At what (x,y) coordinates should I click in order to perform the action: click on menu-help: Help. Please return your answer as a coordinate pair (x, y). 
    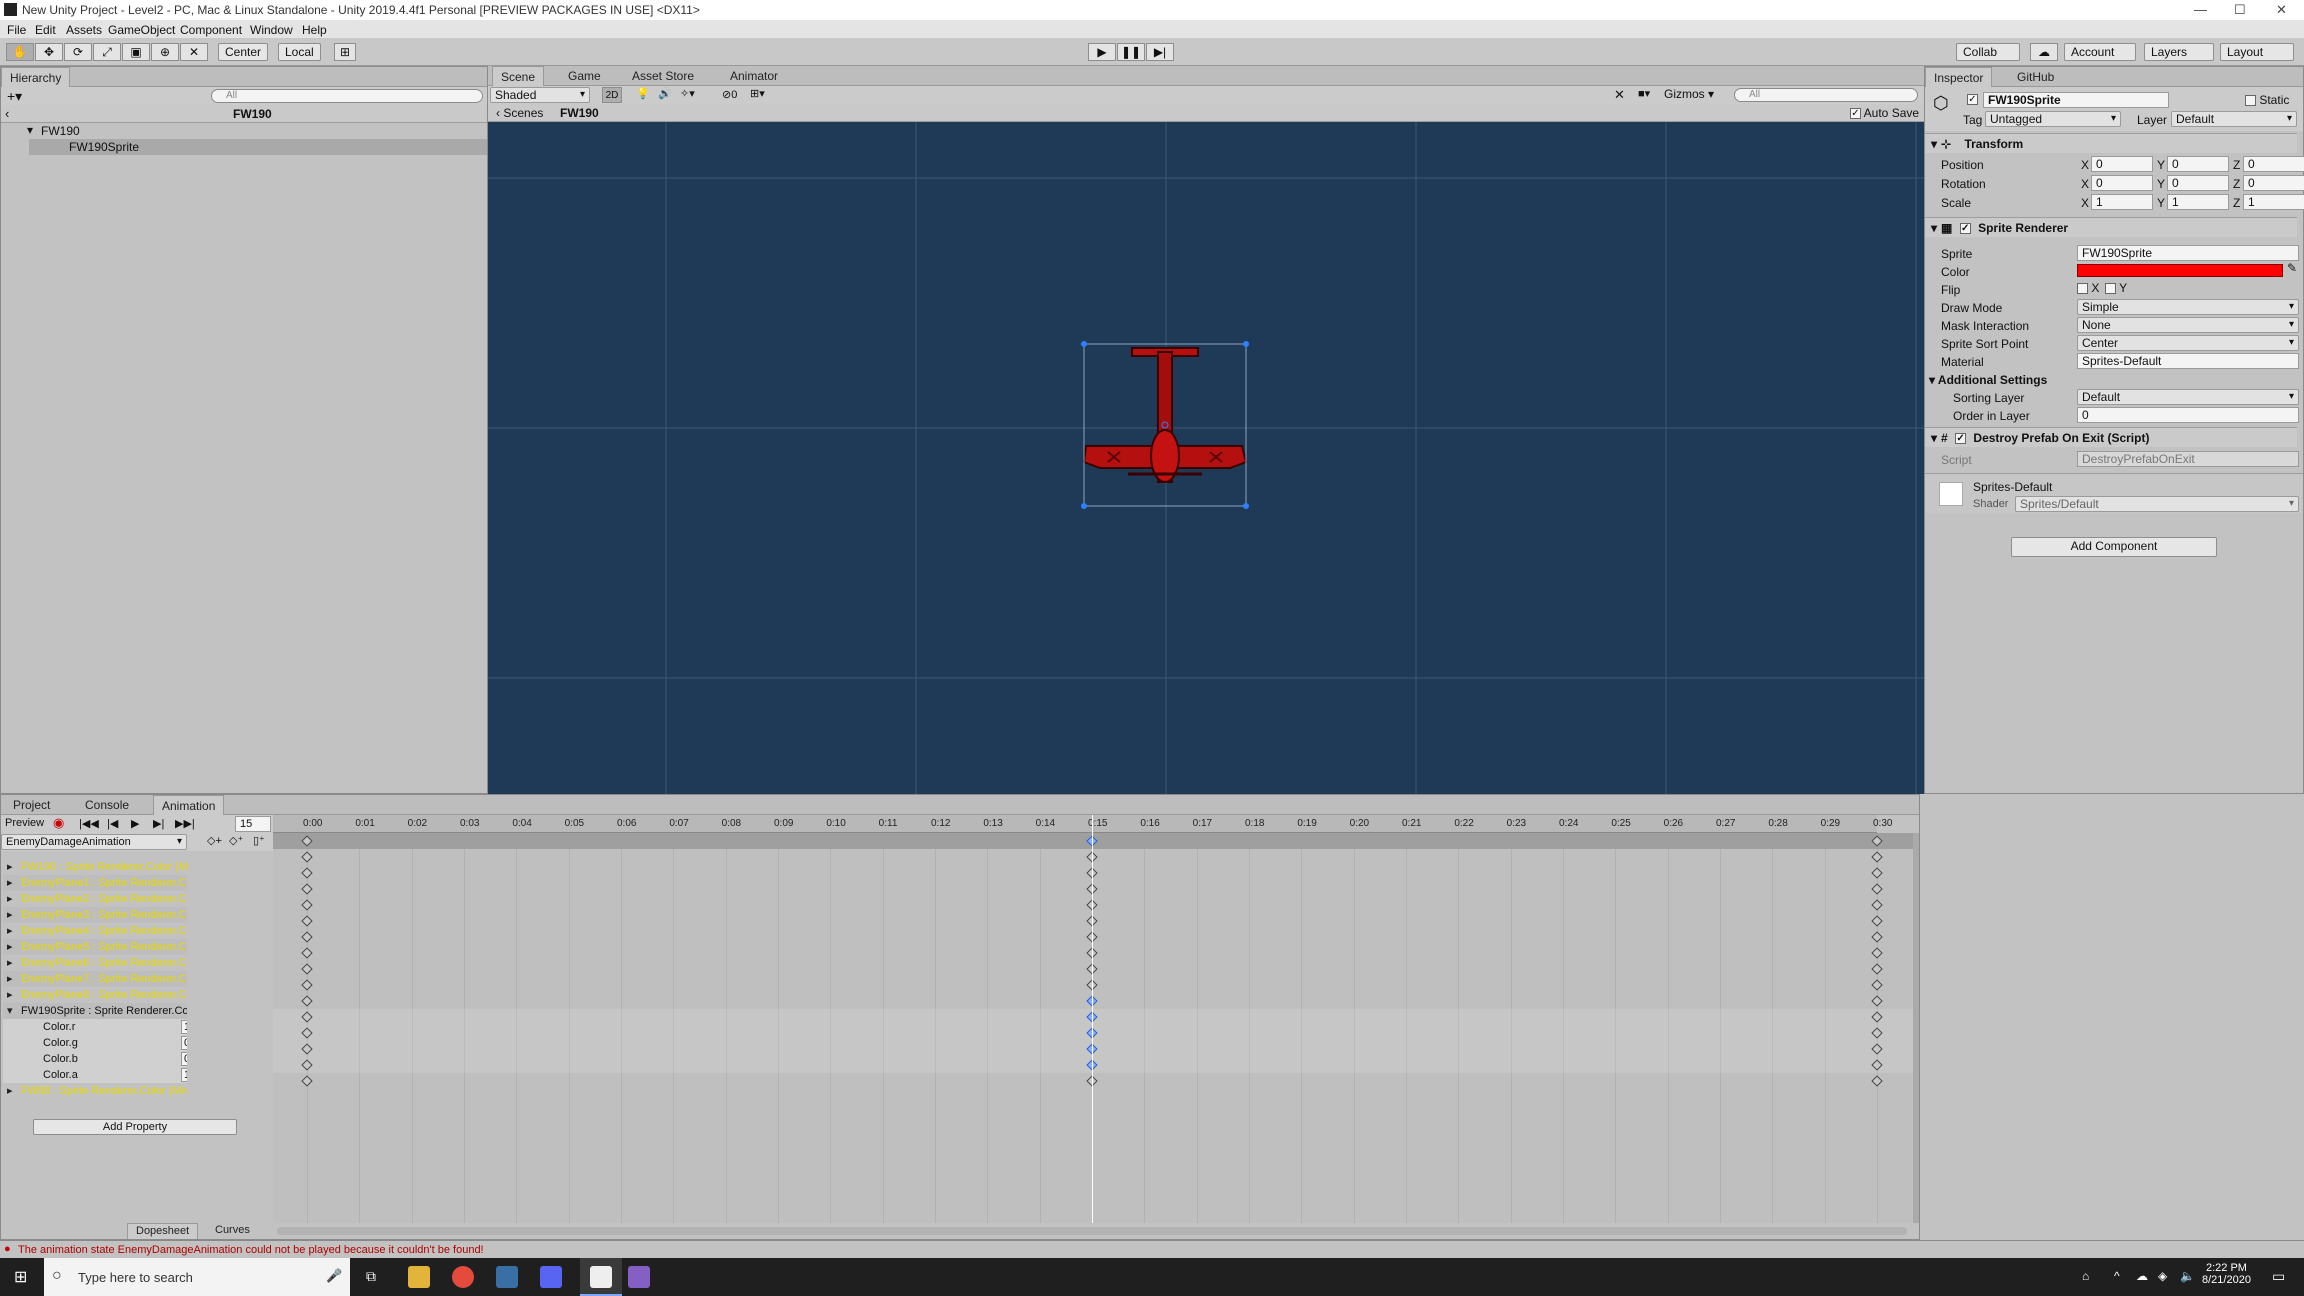
    Looking at the image, I should click on (314, 30).